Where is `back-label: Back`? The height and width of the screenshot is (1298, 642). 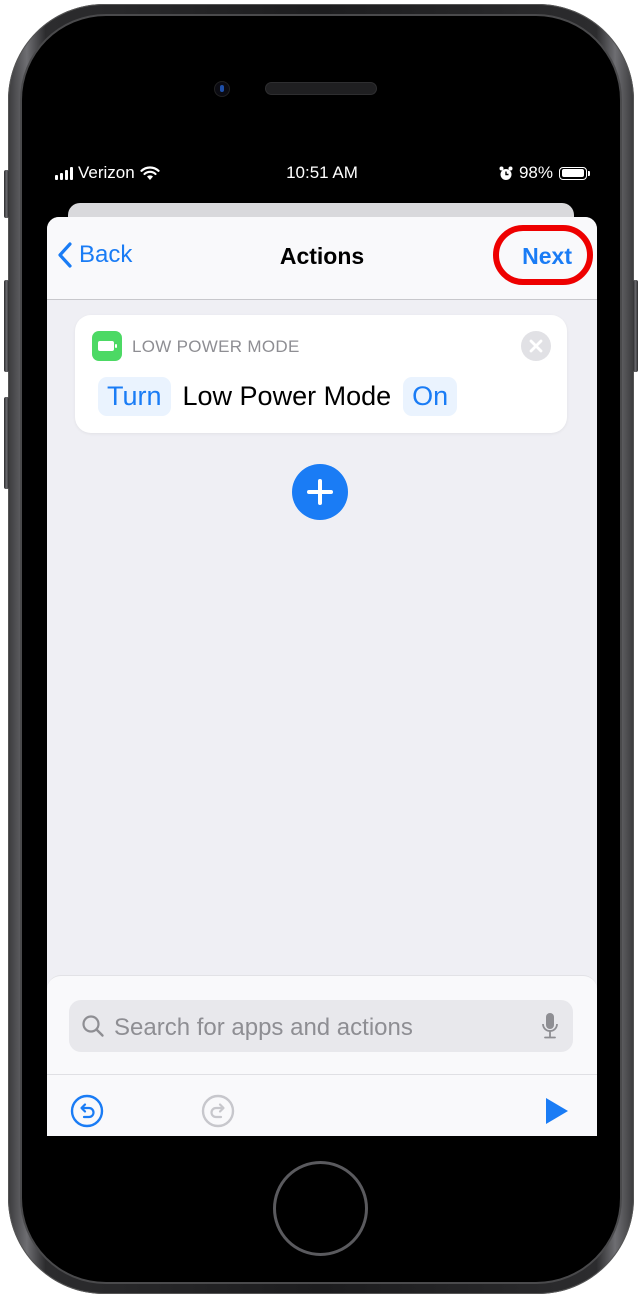
back-label: Back is located at coordinates (106, 254).